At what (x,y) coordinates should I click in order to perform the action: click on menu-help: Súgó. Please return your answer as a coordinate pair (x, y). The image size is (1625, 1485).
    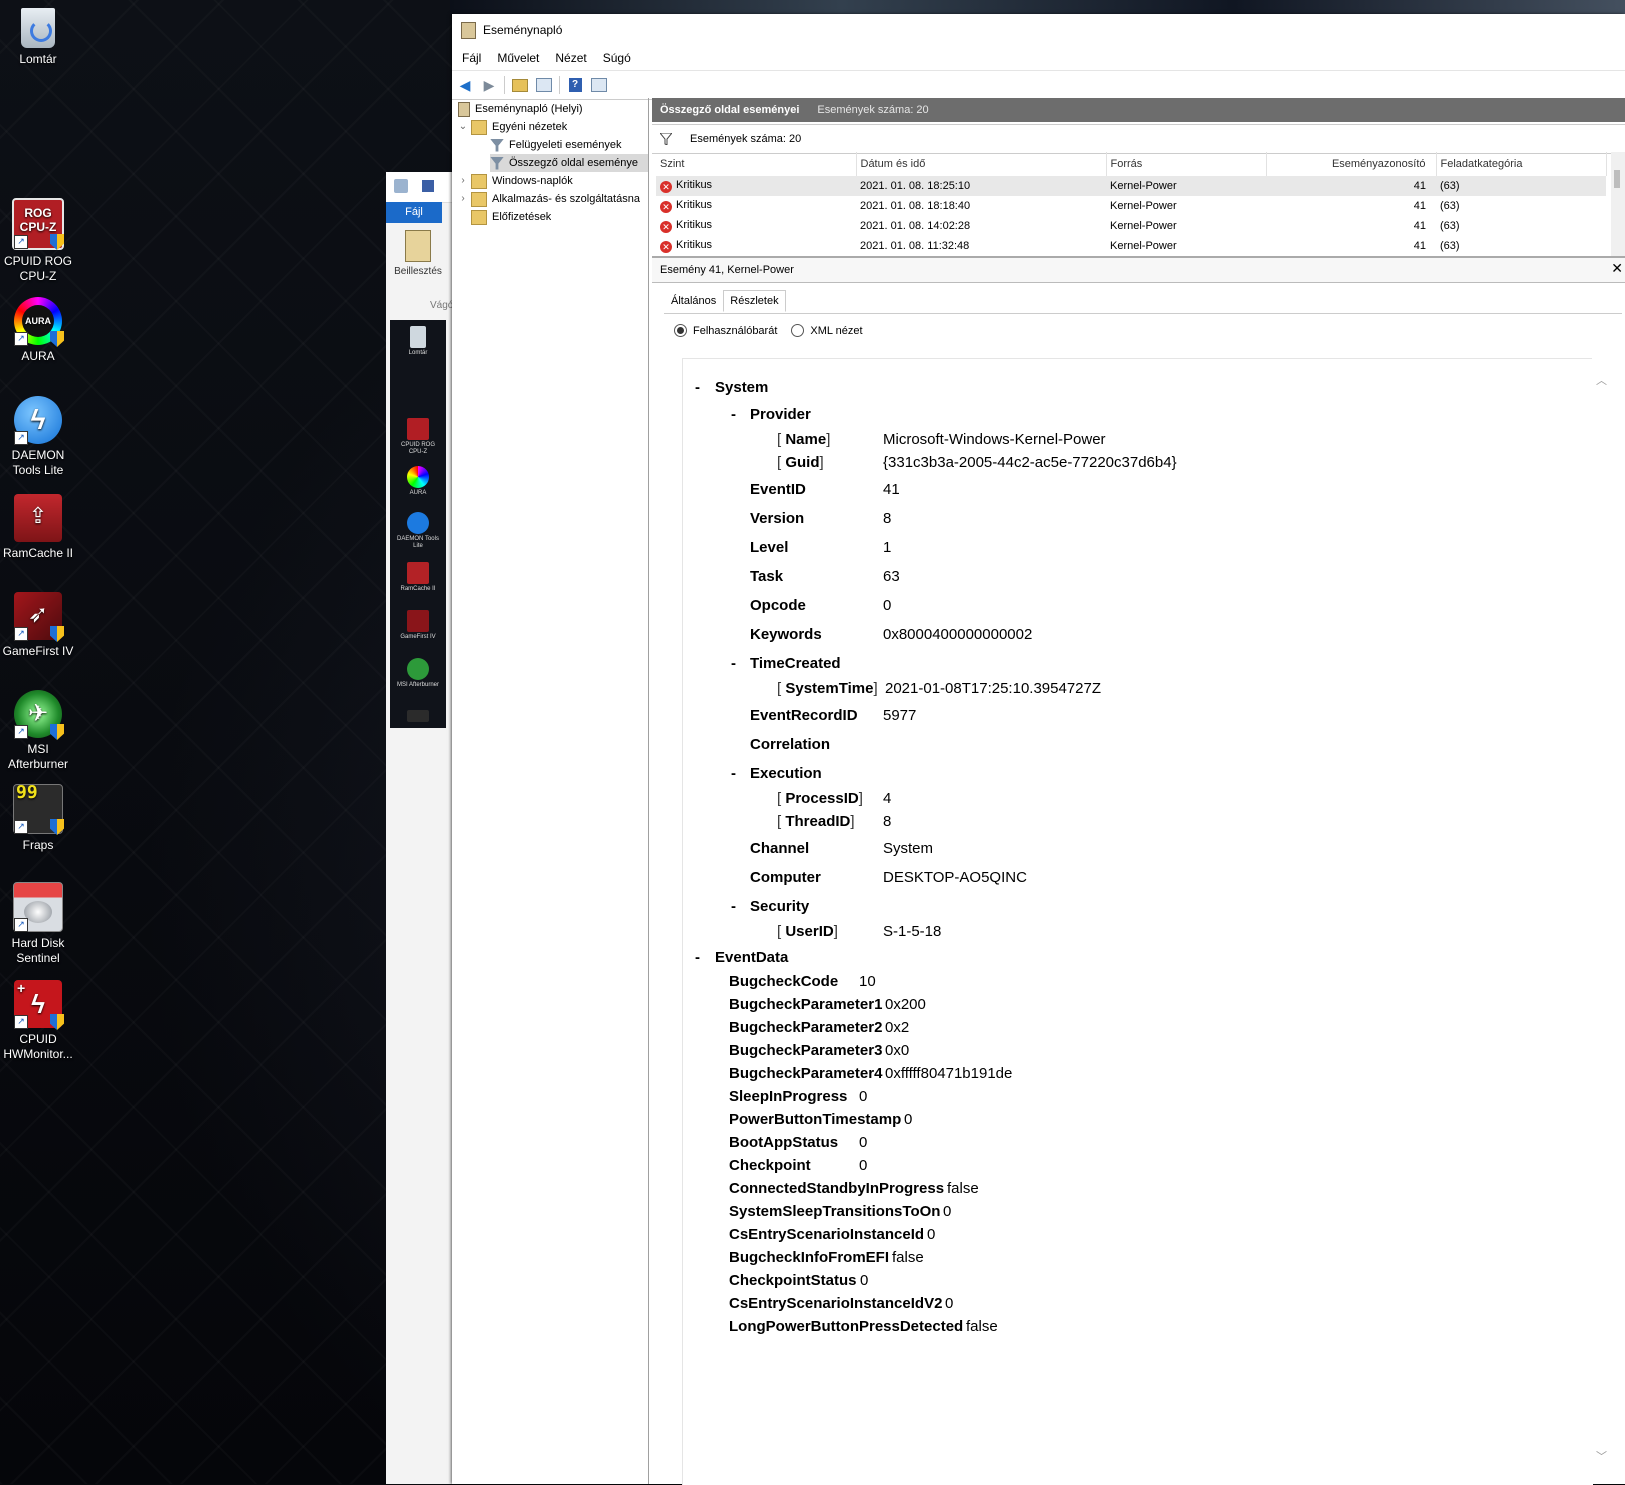
    Looking at the image, I should click on (617, 58).